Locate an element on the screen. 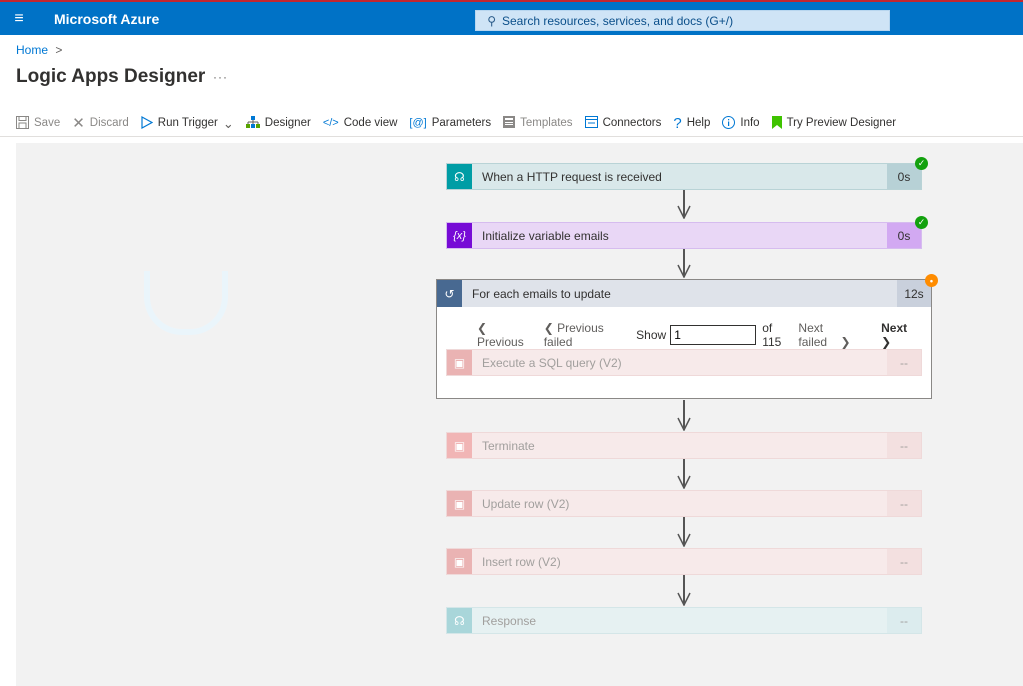  step-terminate: ▣ Terminate -- is located at coordinates (684, 445).